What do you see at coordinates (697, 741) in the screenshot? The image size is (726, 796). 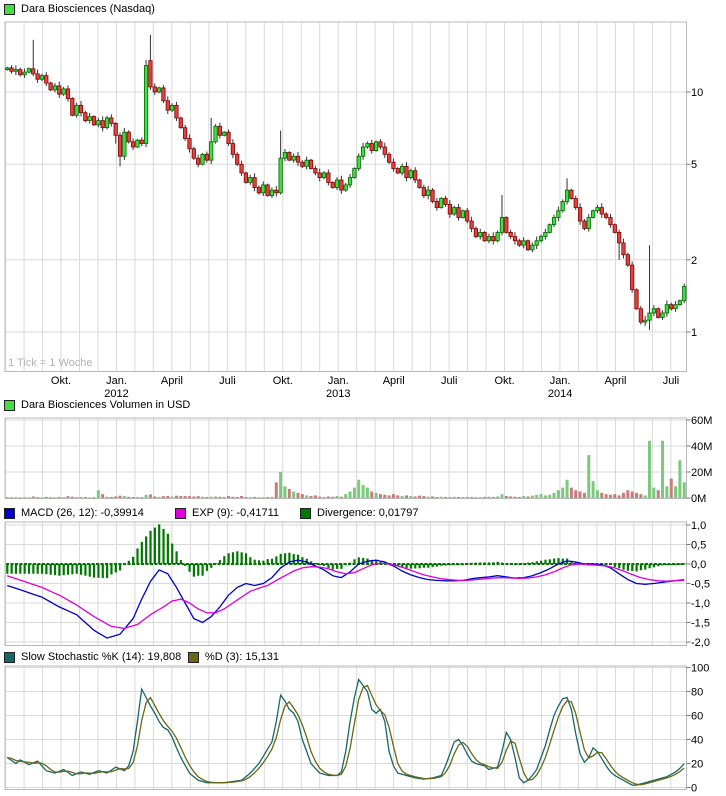 I see `svg-text: 40` at bounding box center [697, 741].